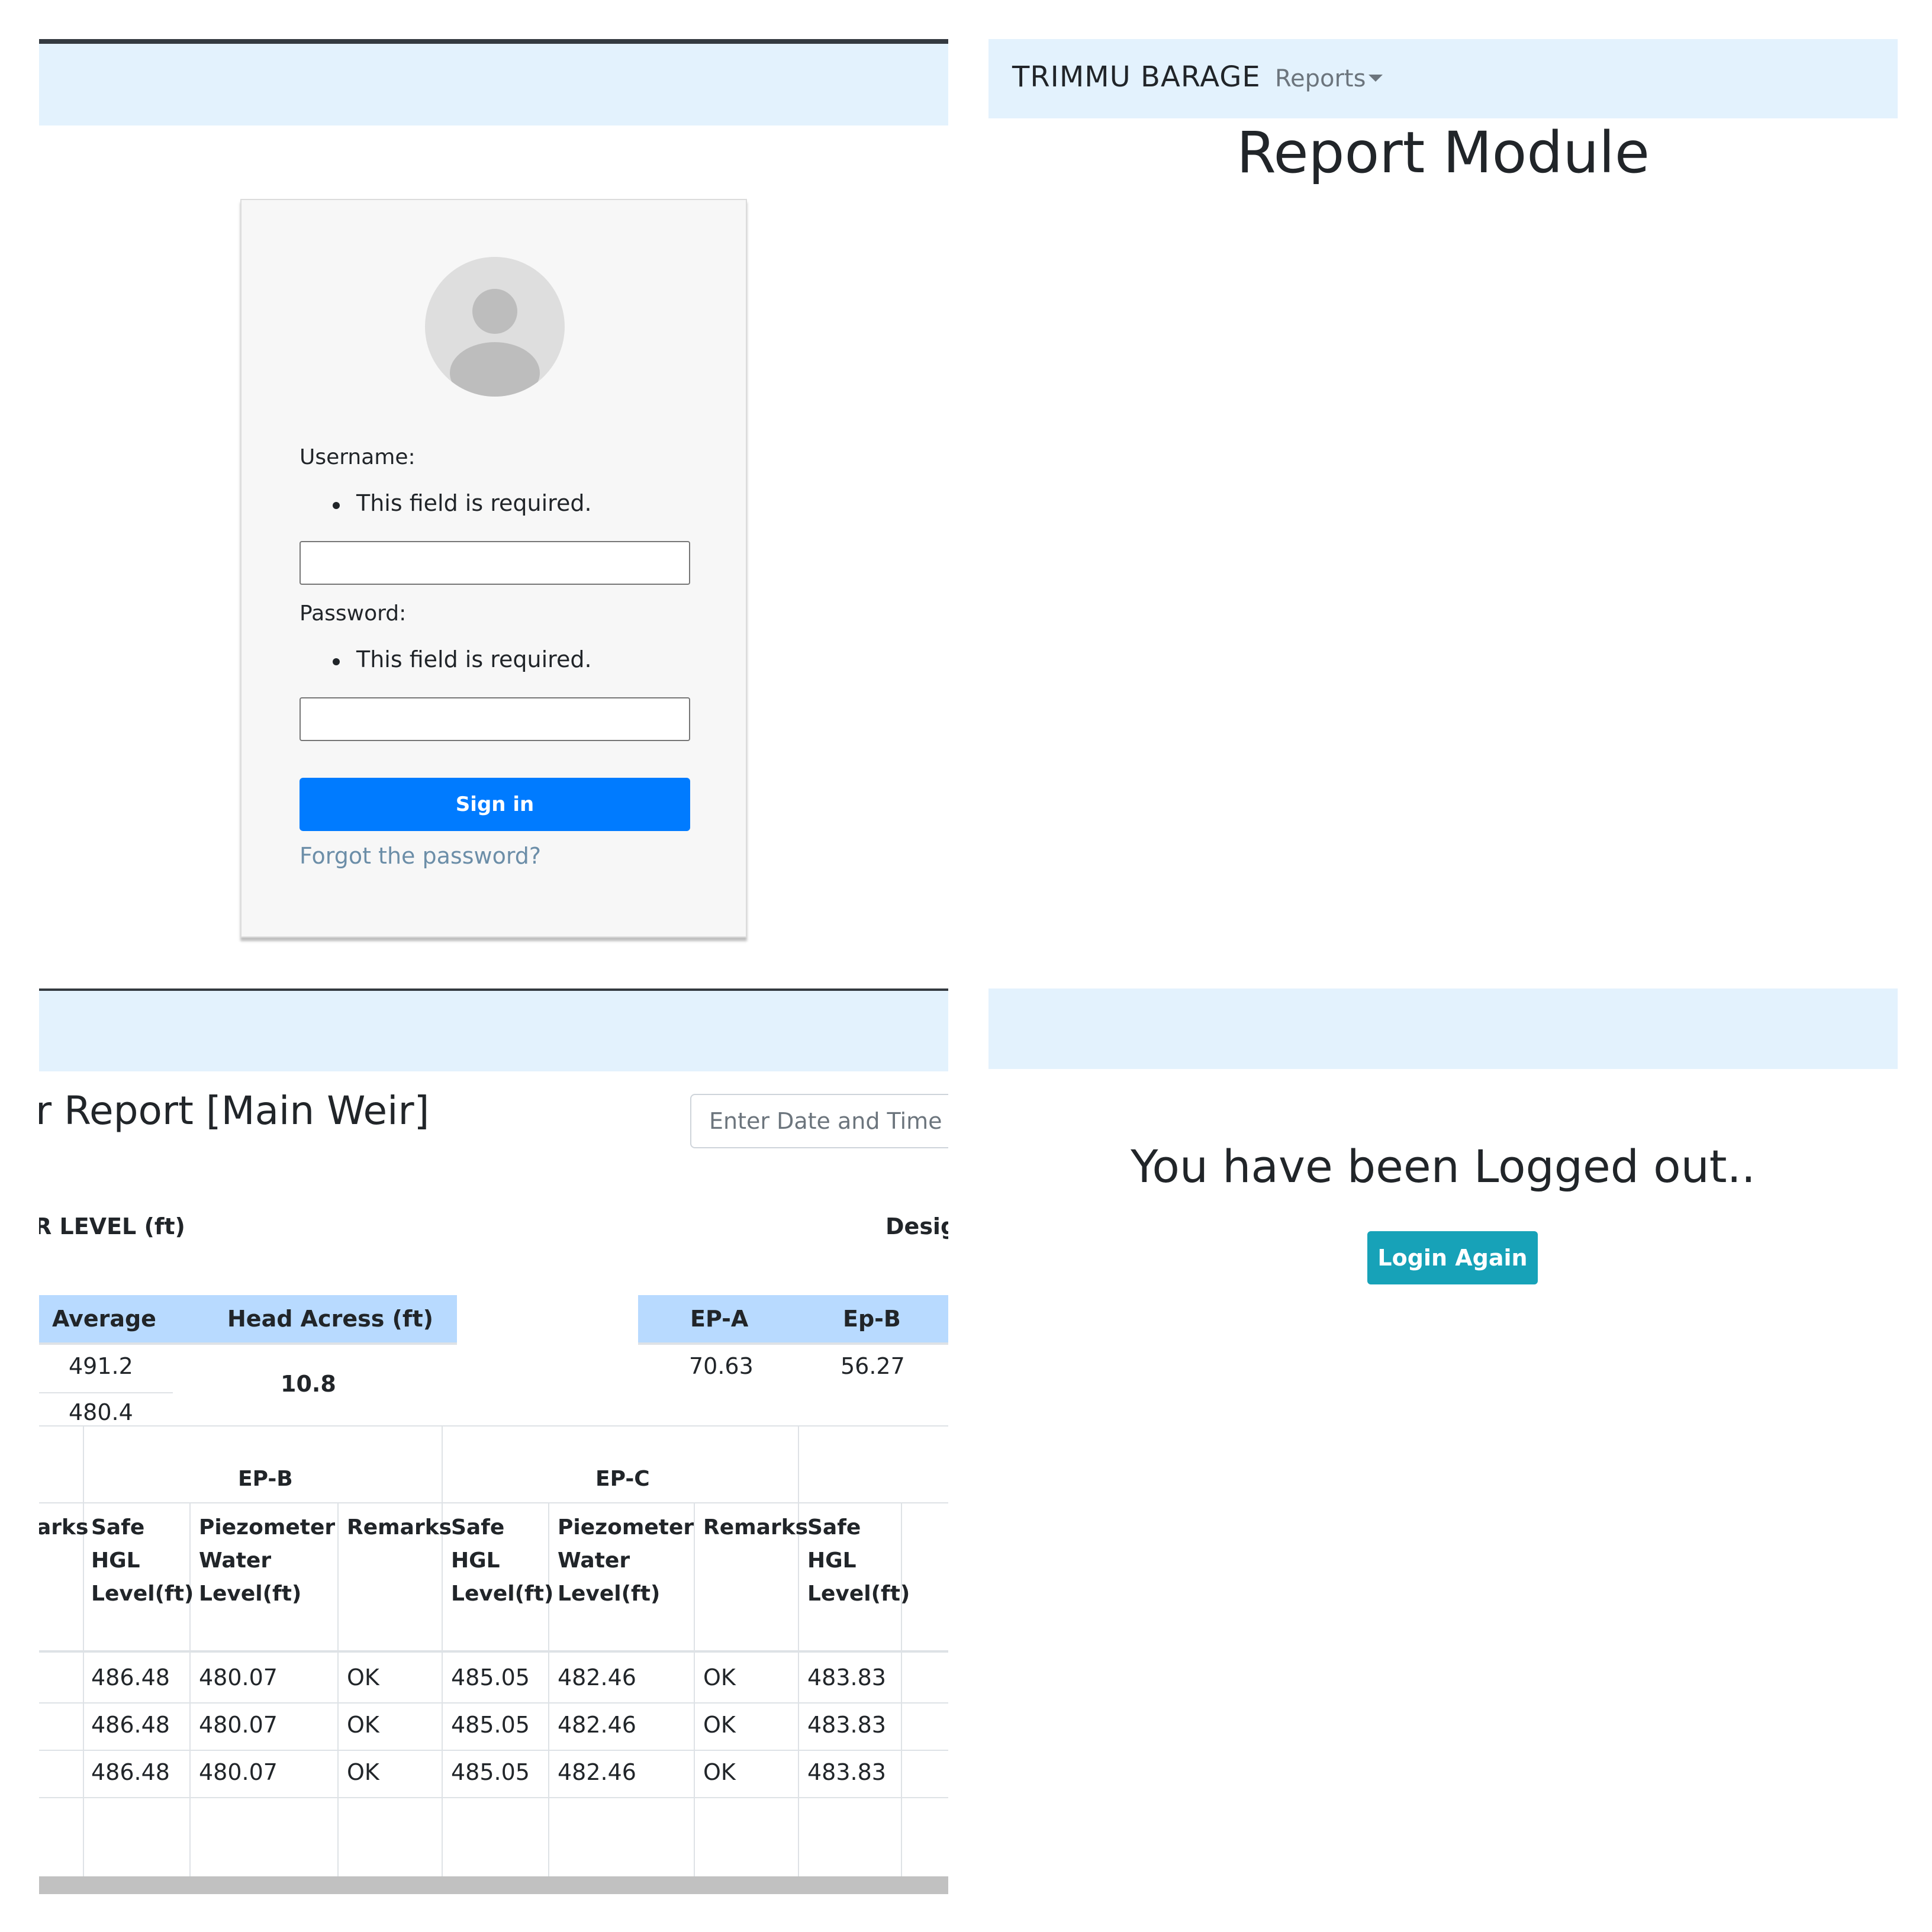 This screenshot has height=1932, width=1932. Describe the element at coordinates (819, 1121) in the screenshot. I see `date-time-input: Enter Date and Time` at that location.